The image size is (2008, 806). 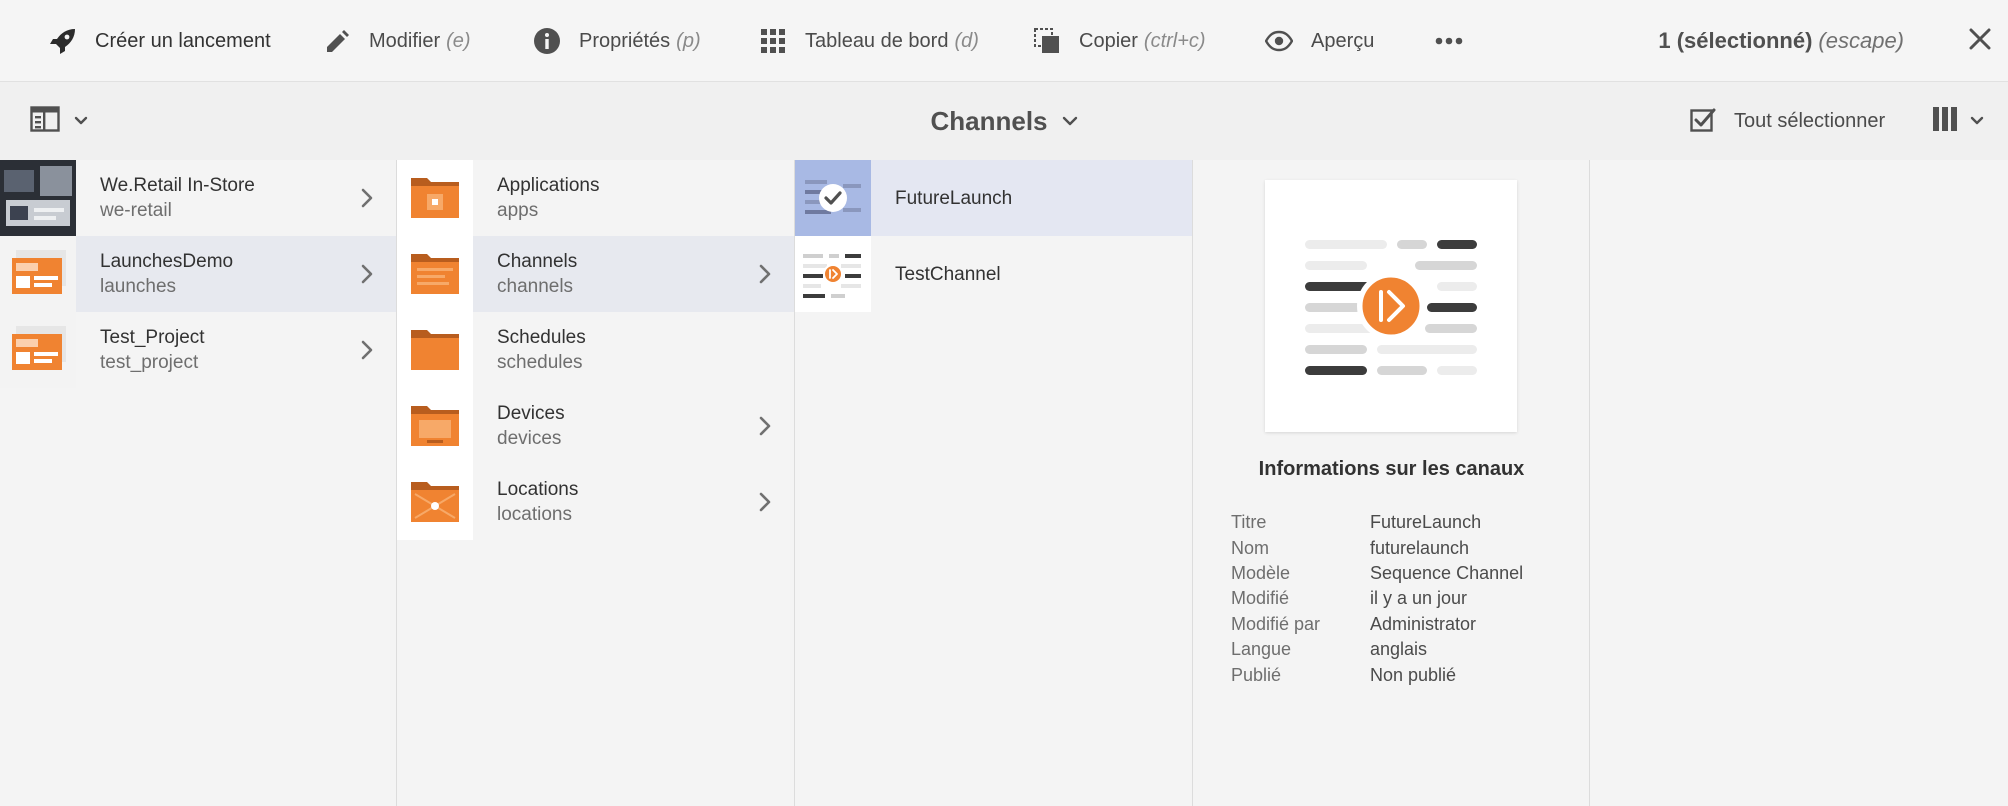 I want to click on select-all-button: Tout sélectionner, so click(x=1787, y=121).